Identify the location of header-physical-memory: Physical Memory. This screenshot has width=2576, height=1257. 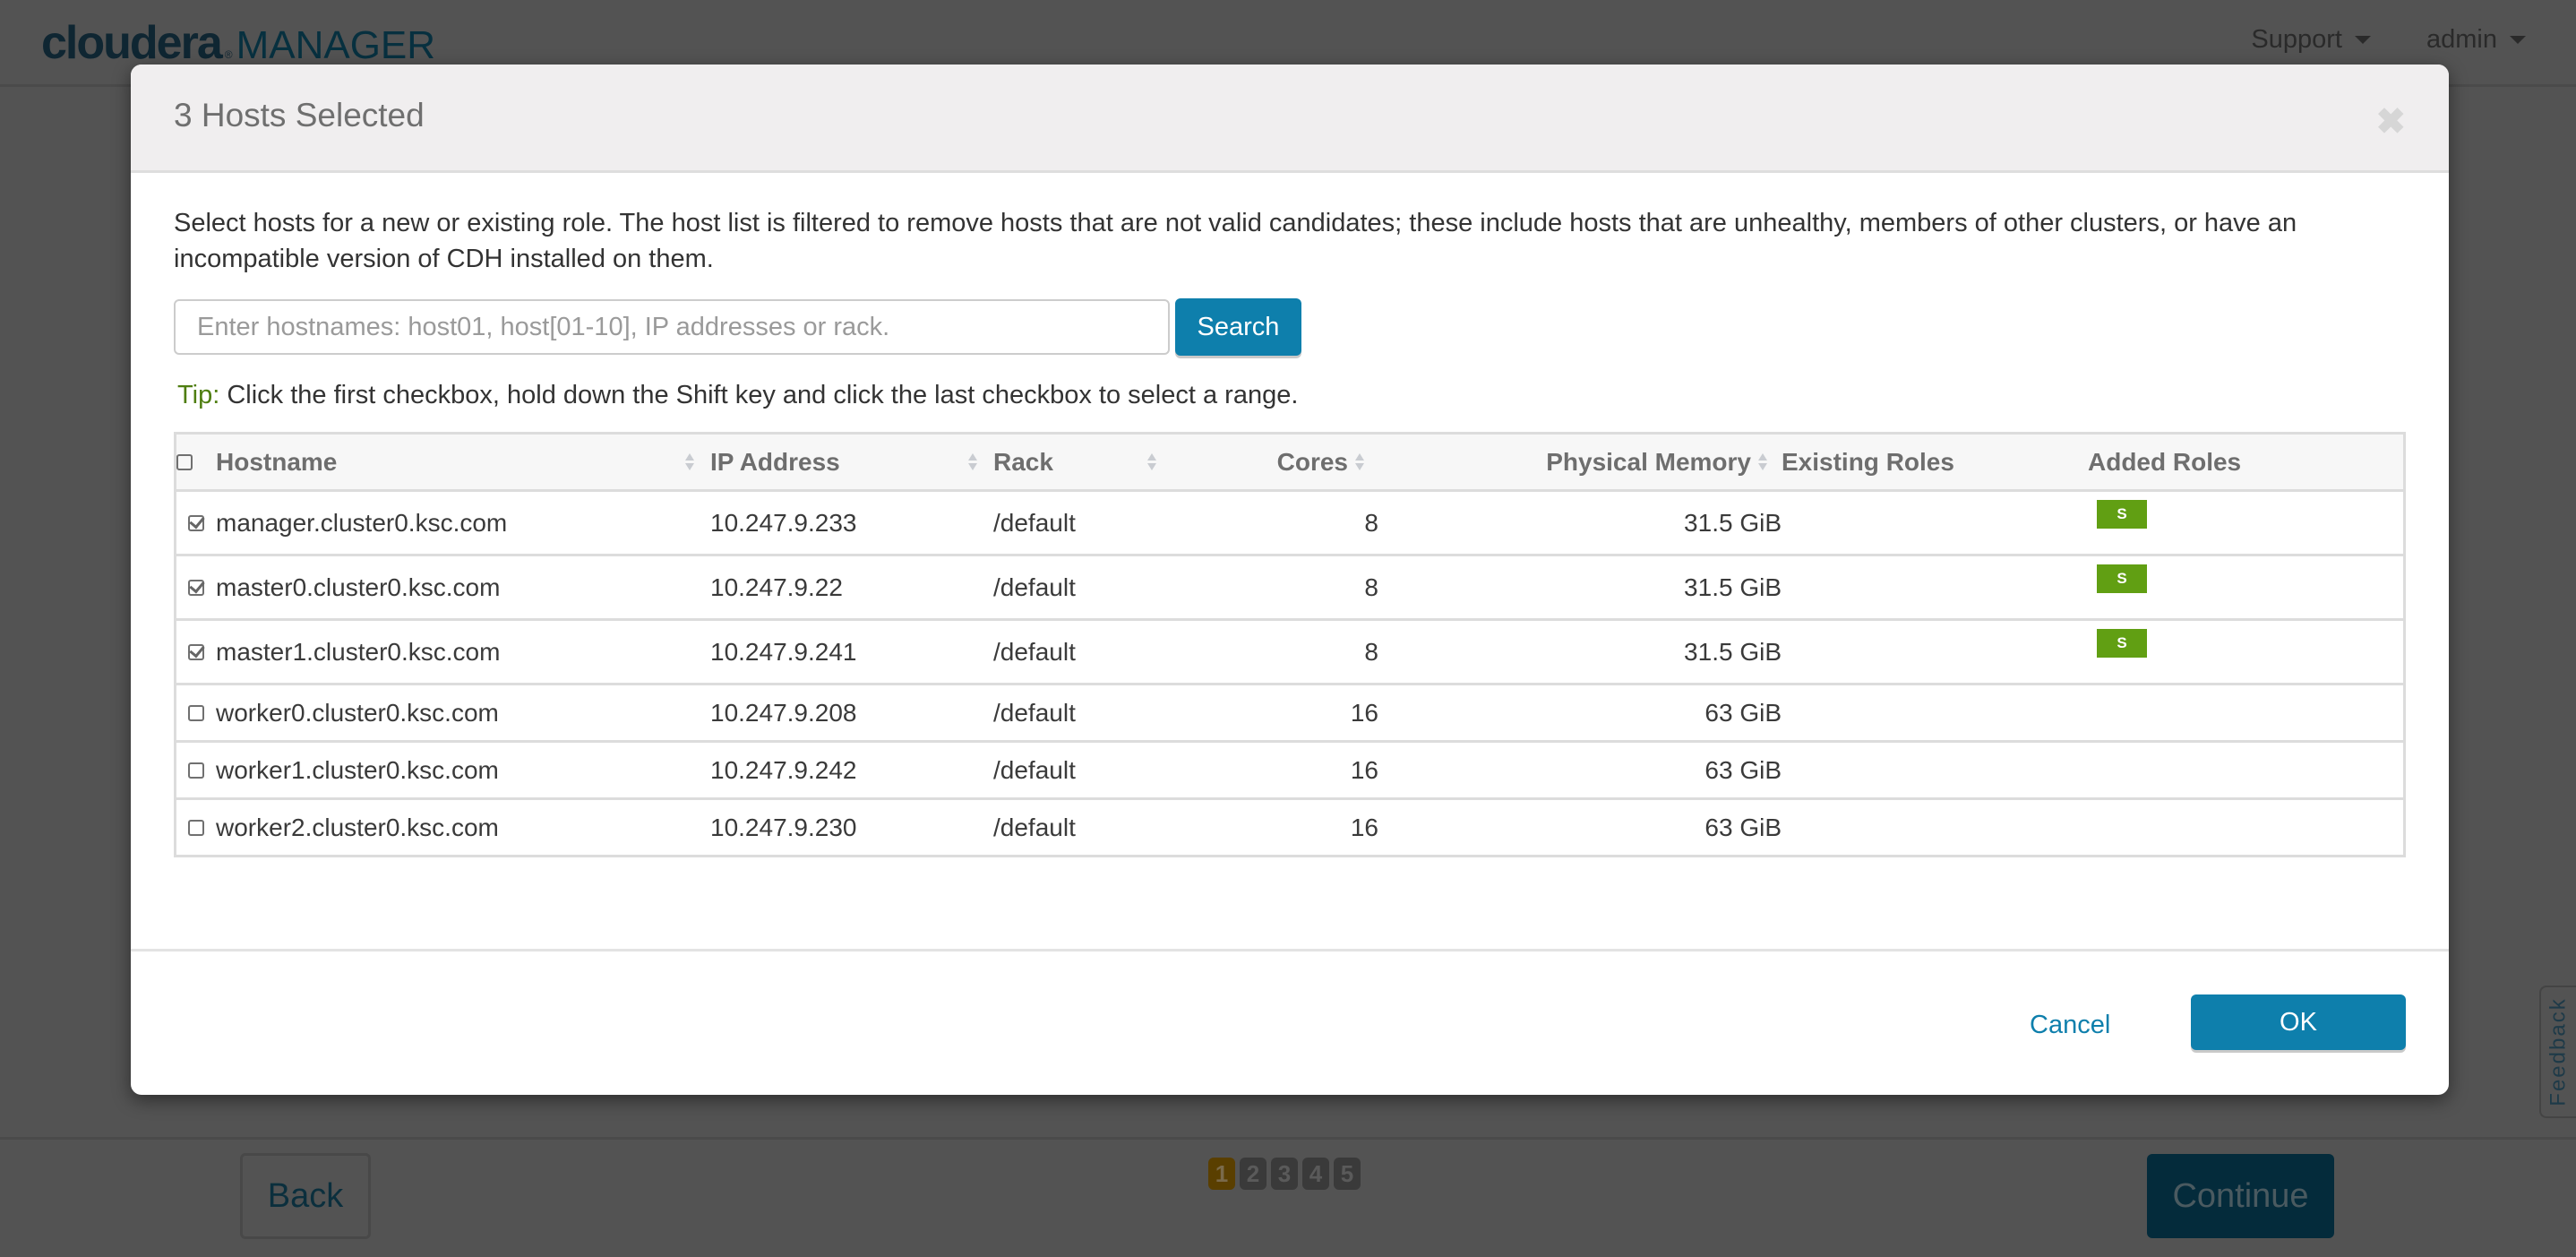
(1580, 462).